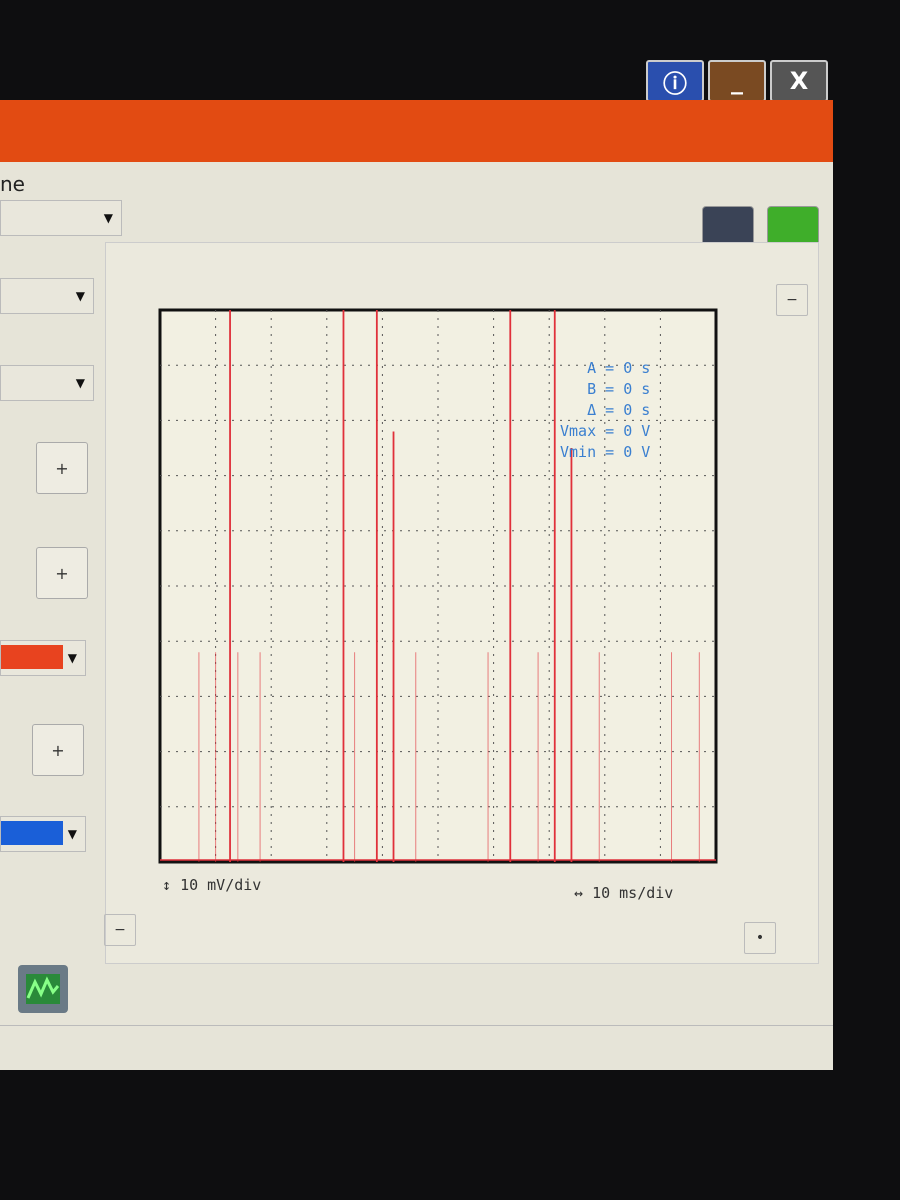 This screenshot has width=900, height=1200. What do you see at coordinates (416, 131) in the screenshot?
I see `title-bar` at bounding box center [416, 131].